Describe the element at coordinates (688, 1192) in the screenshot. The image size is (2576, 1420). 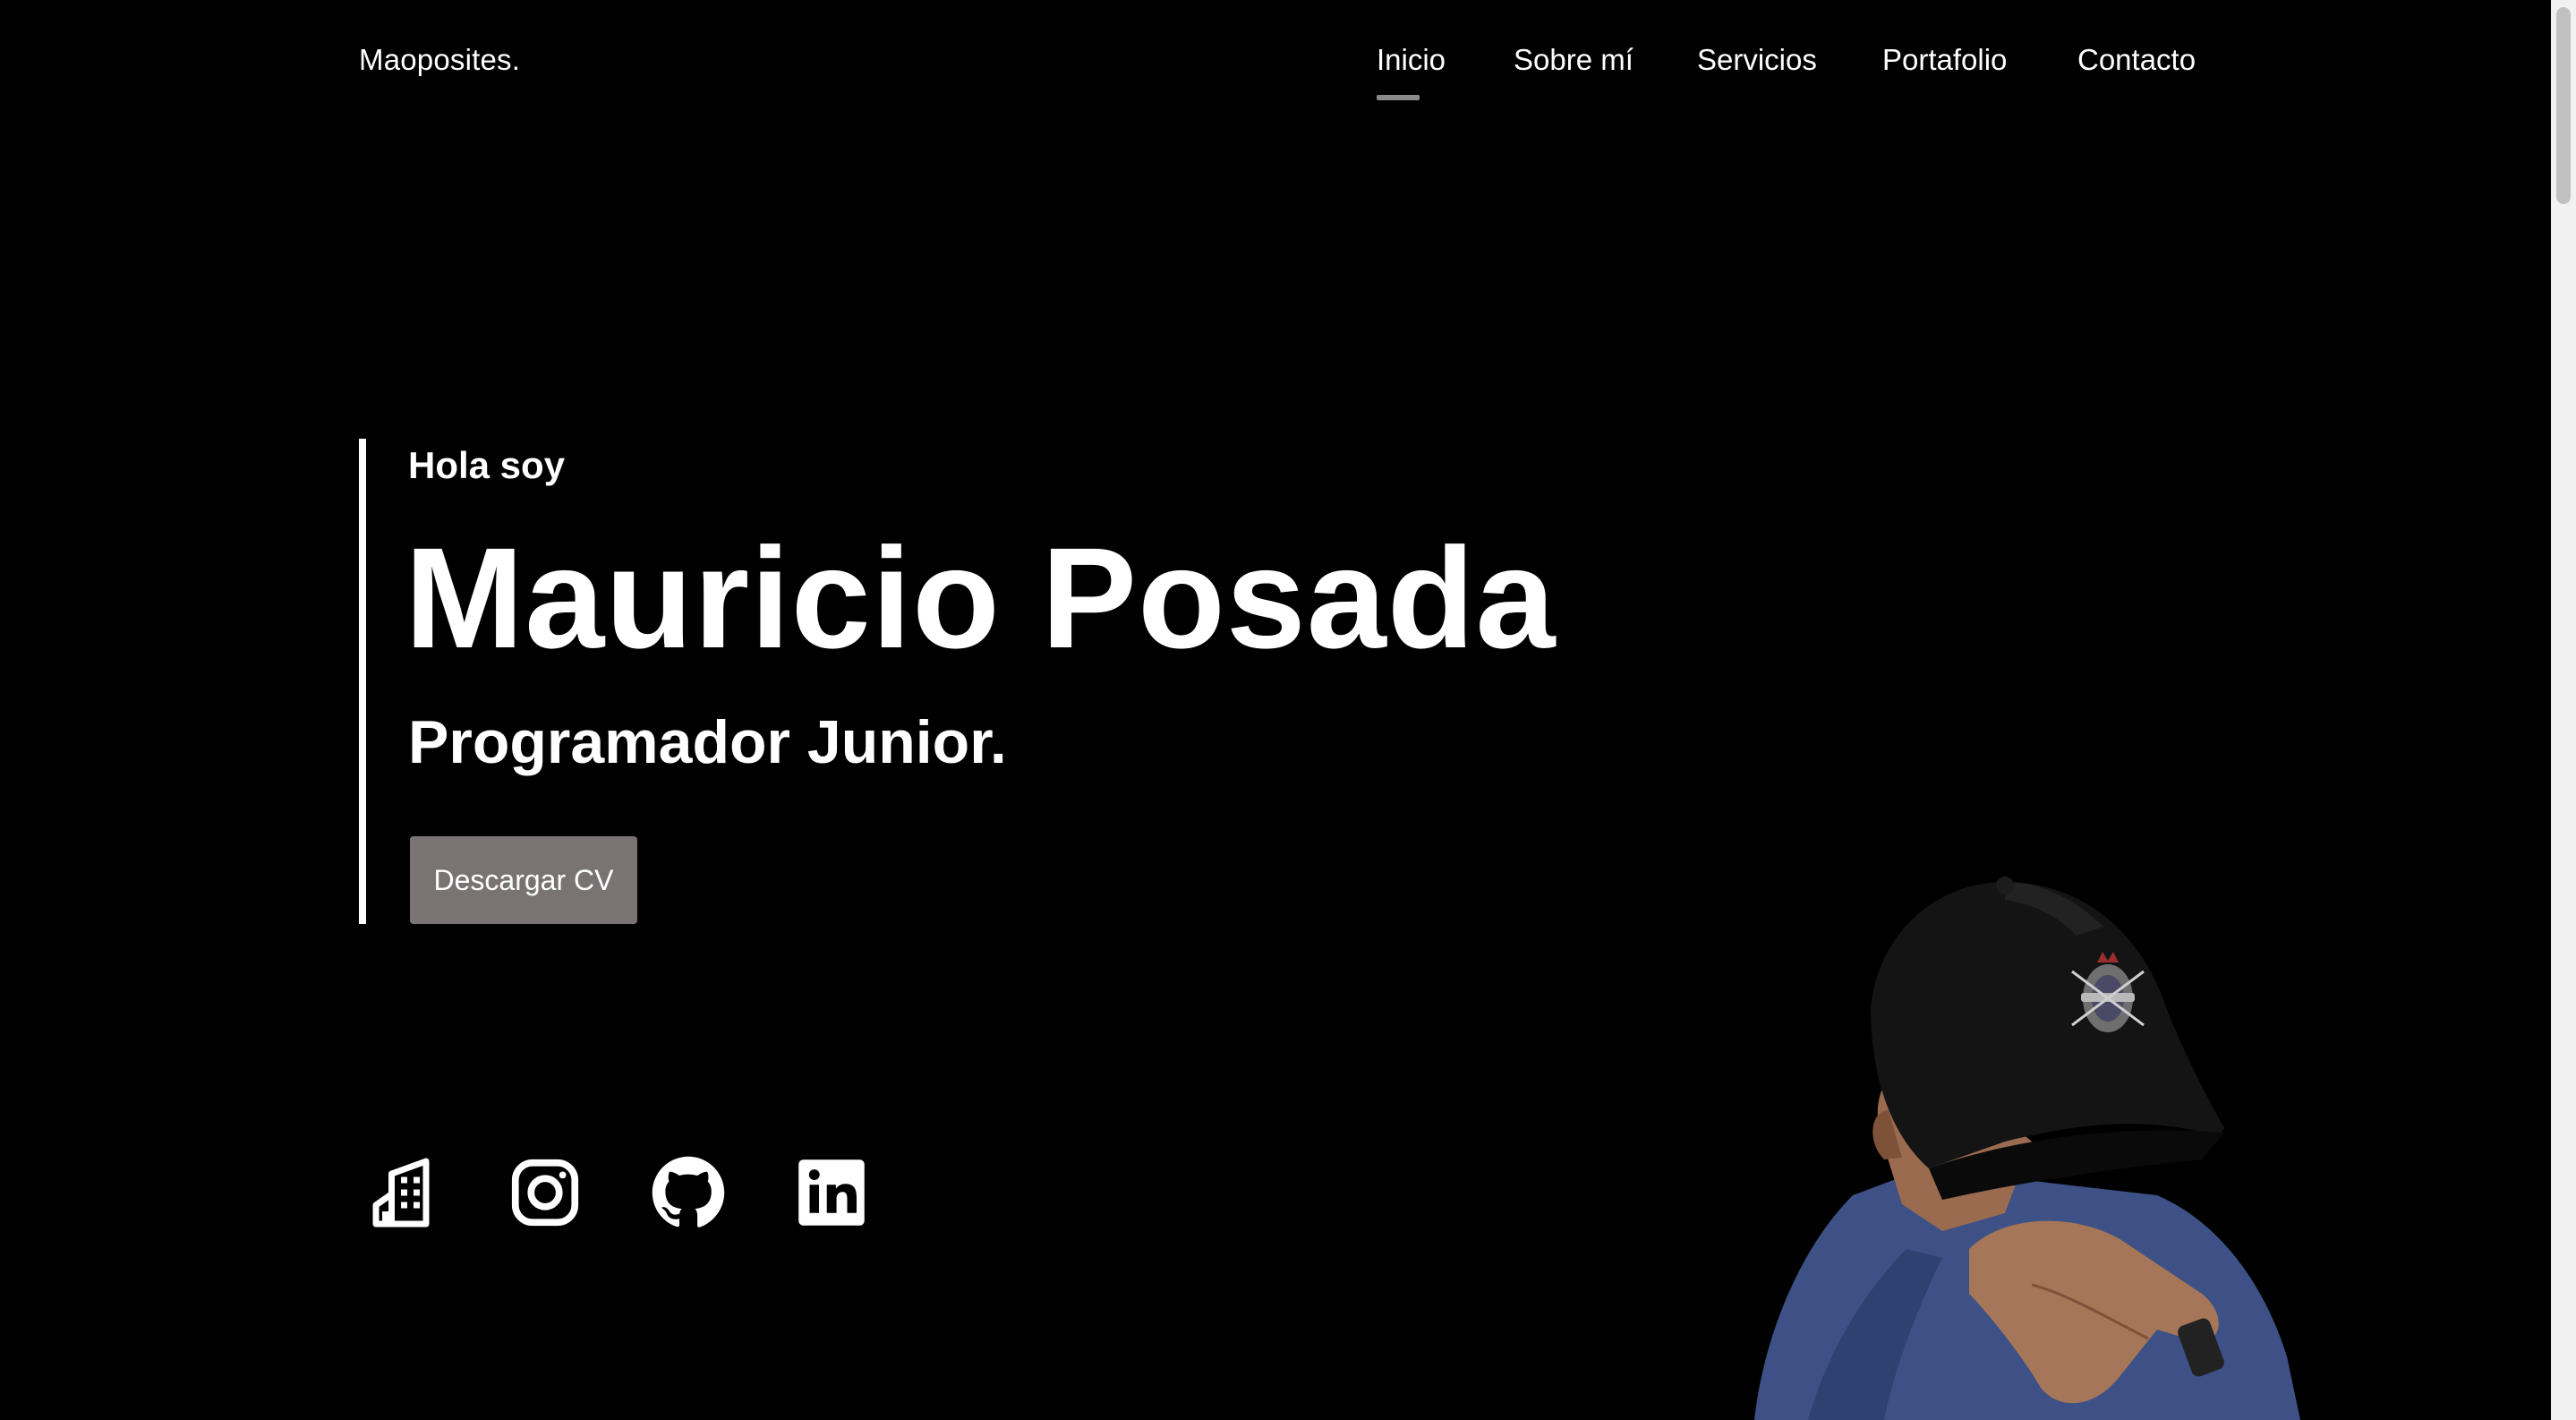
I see `github-icon` at that location.